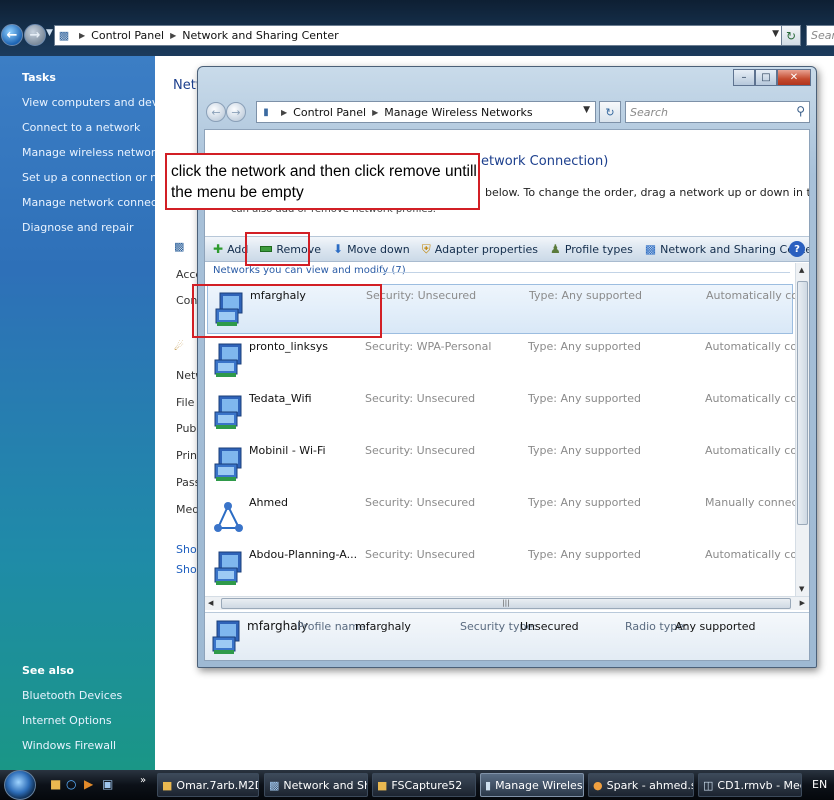  Describe the element at coordinates (458, 112) in the screenshot. I see `breadcrumb-manage-wireless: Manage Wireless Networks` at that location.